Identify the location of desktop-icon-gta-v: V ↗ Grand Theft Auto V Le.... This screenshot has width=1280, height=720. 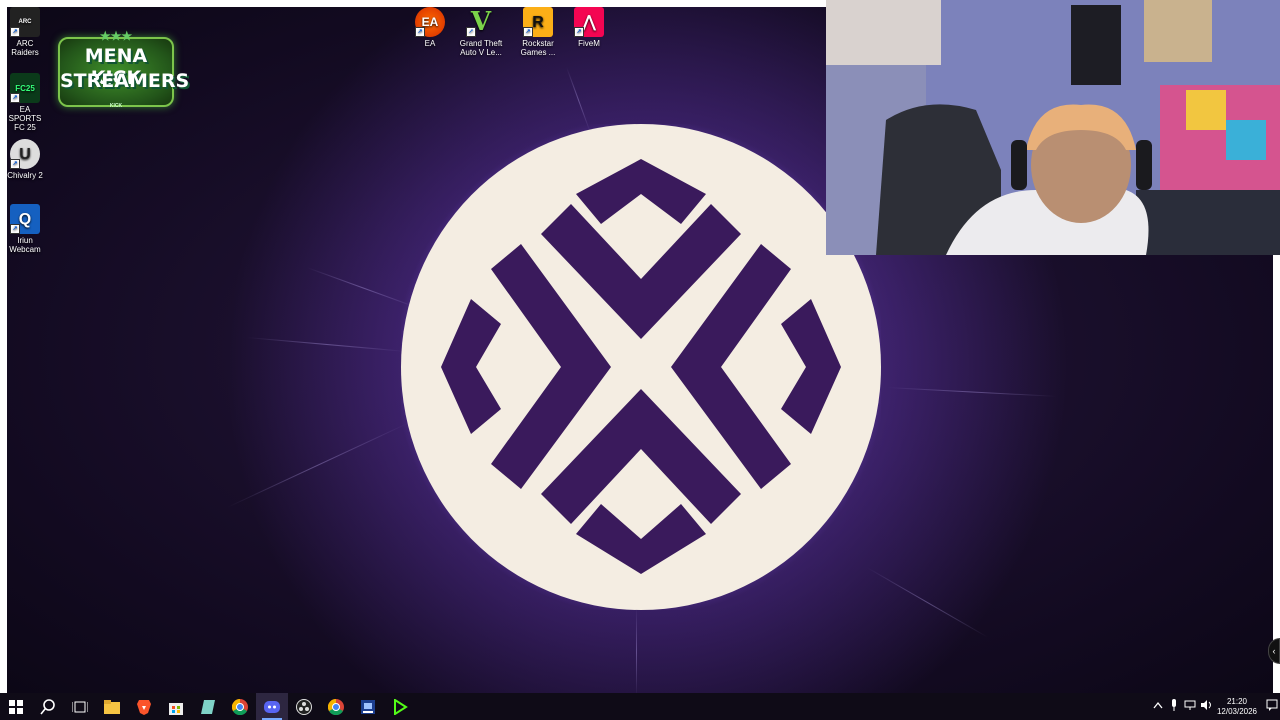
(481, 32).